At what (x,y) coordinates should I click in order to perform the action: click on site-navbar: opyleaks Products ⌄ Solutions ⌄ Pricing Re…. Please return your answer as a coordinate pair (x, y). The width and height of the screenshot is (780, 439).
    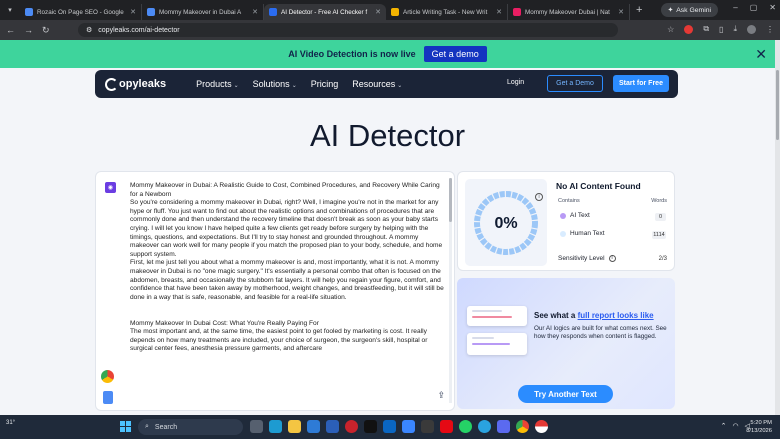
    Looking at the image, I should click on (386, 84).